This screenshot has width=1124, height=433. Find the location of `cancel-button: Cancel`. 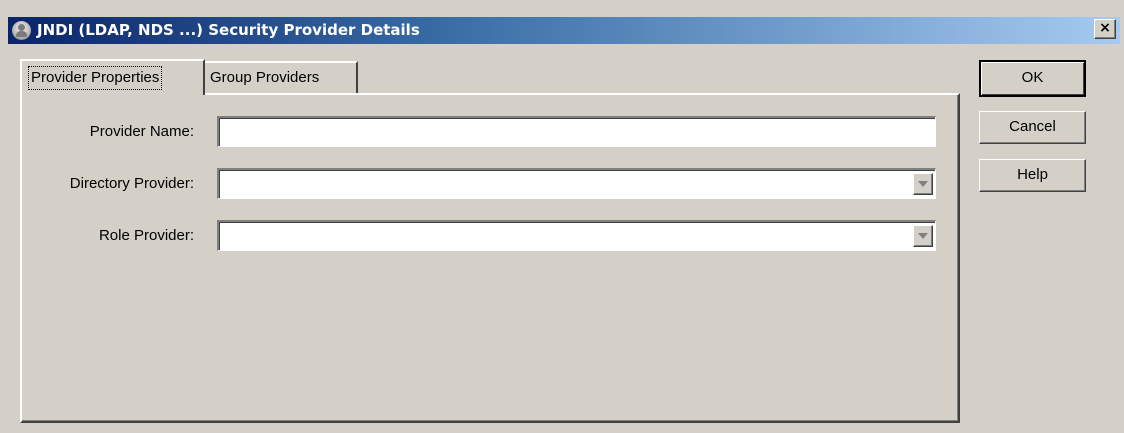

cancel-button: Cancel is located at coordinates (1032, 127).